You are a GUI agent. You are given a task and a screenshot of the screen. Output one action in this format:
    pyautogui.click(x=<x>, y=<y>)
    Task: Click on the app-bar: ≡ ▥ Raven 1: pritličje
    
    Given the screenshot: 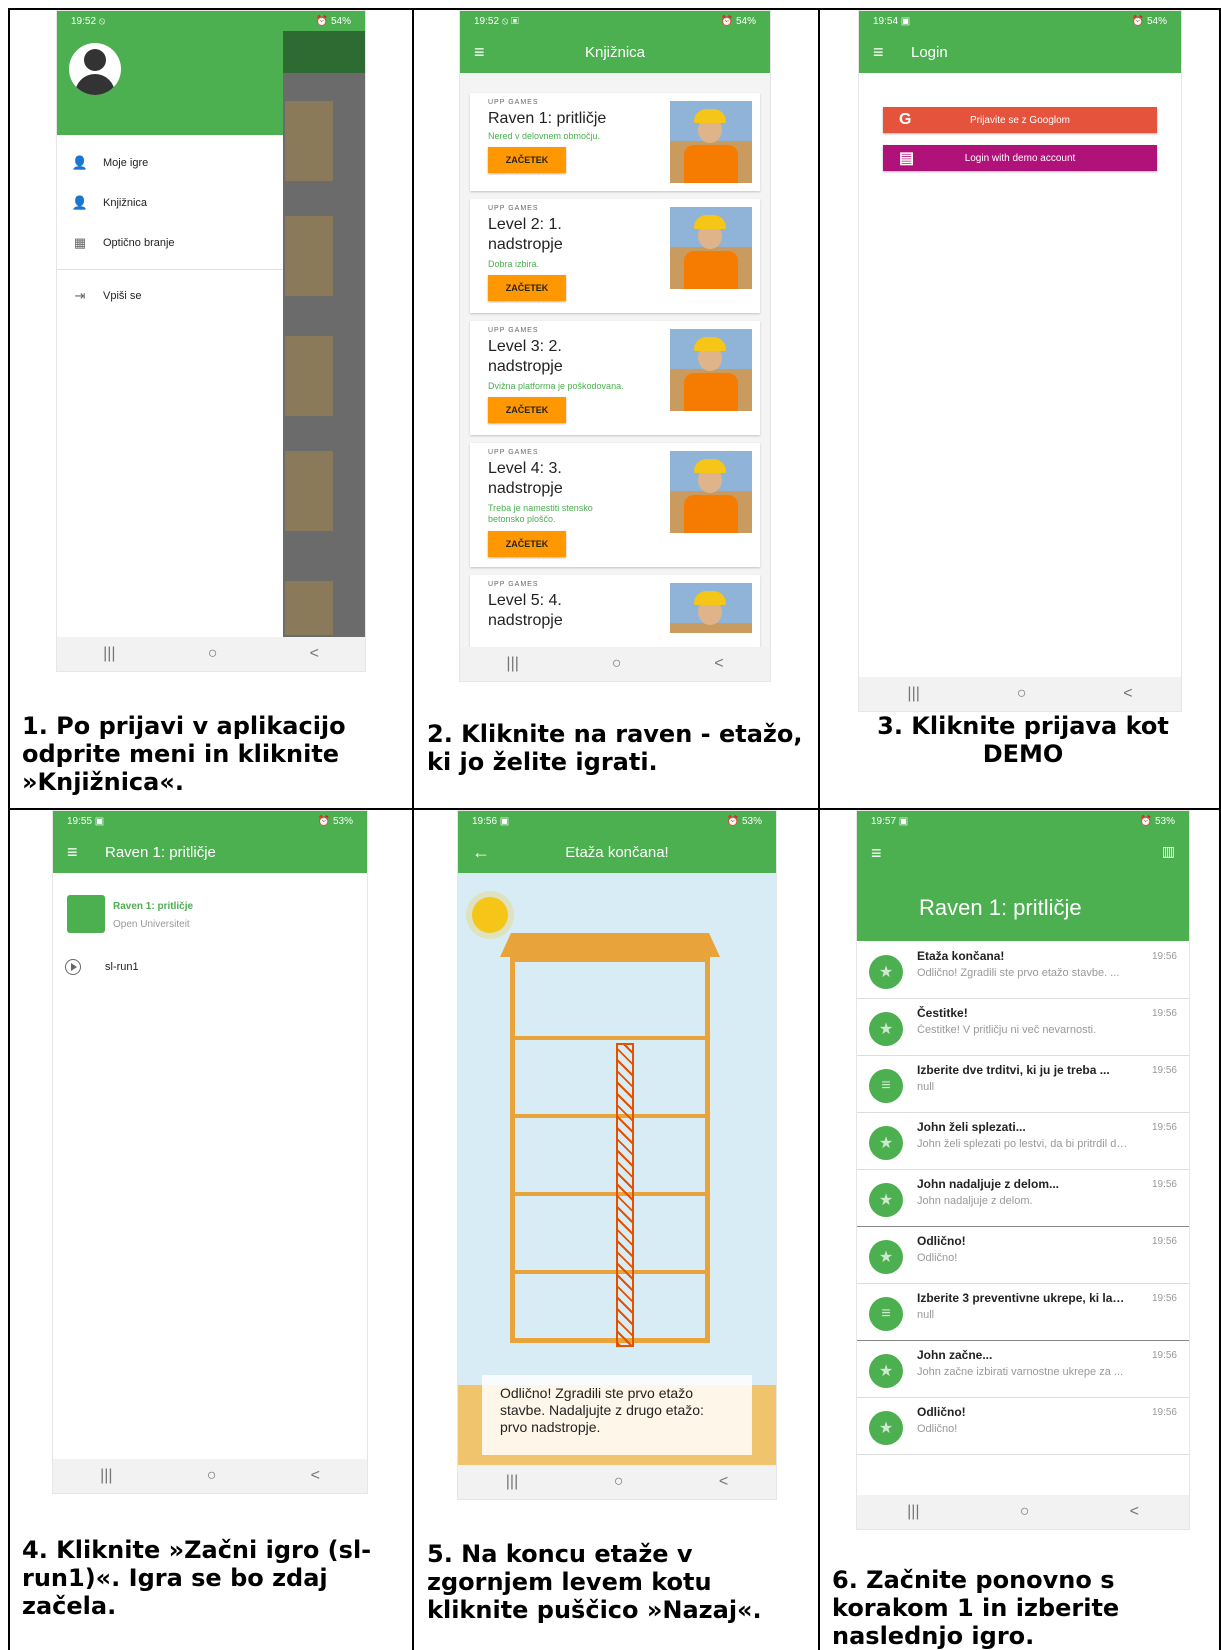 What is the action you would take?
    pyautogui.click(x=1023, y=886)
    